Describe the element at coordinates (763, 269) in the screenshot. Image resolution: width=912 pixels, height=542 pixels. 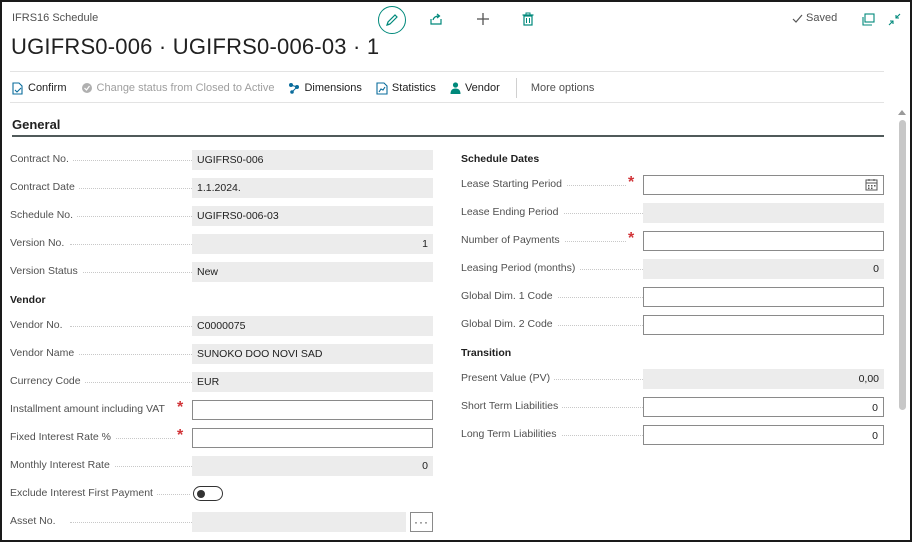
I see `leasing-period-value: 0` at that location.